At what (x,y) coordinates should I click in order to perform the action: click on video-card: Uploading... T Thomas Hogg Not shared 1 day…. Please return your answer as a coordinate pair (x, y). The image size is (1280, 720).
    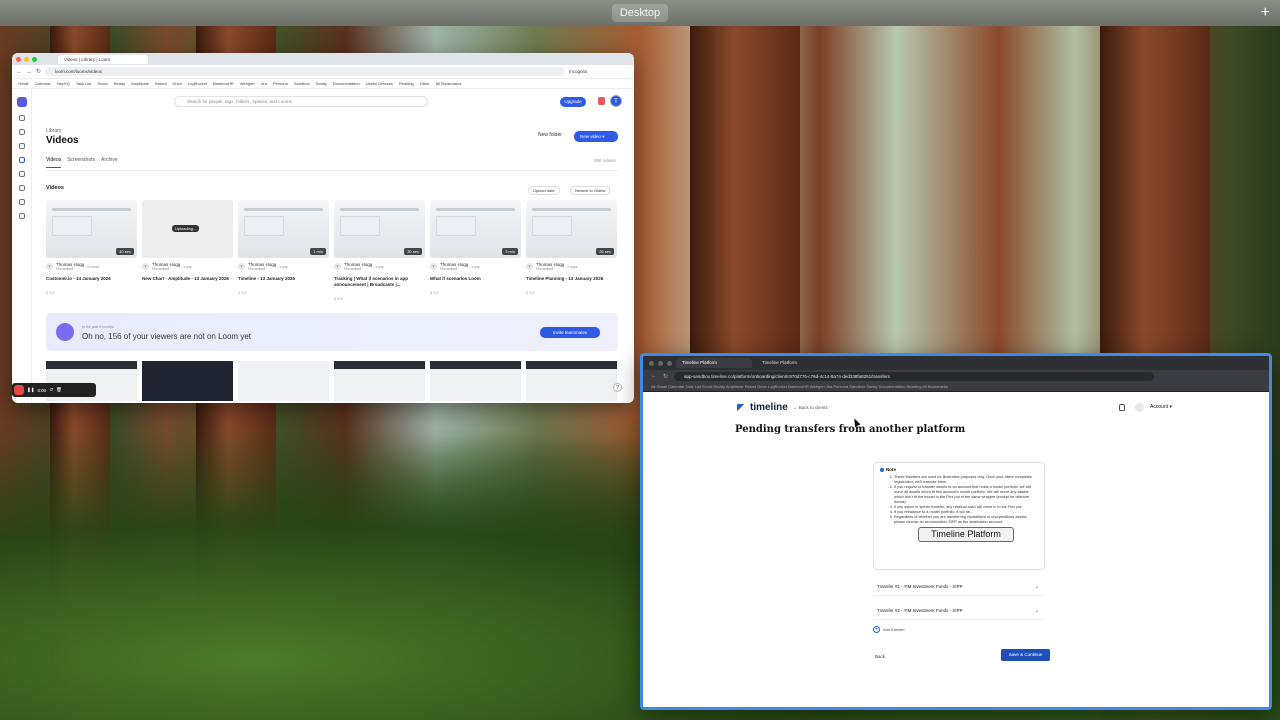
    Looking at the image, I should click on (187, 250).